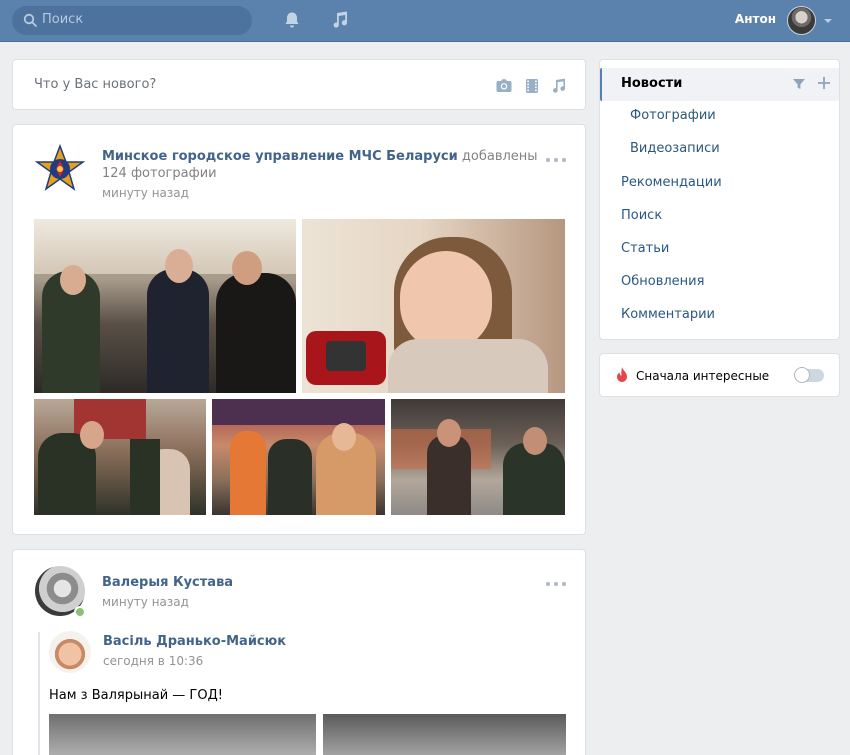 The height and width of the screenshot is (755, 850). I want to click on mchs-logo, so click(60, 169).